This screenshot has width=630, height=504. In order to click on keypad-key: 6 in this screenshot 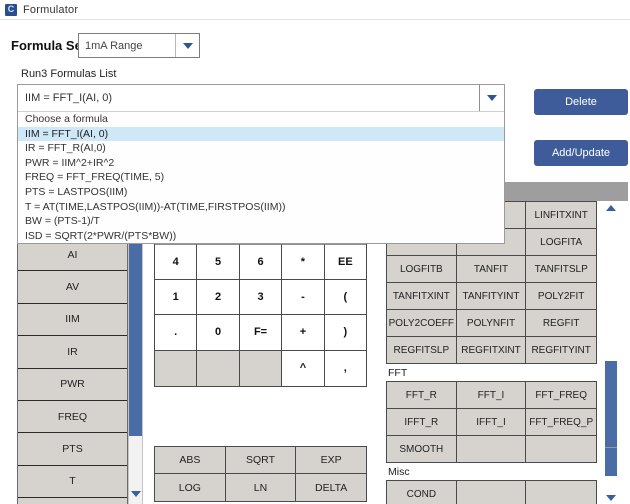, I will do `click(261, 262)`.